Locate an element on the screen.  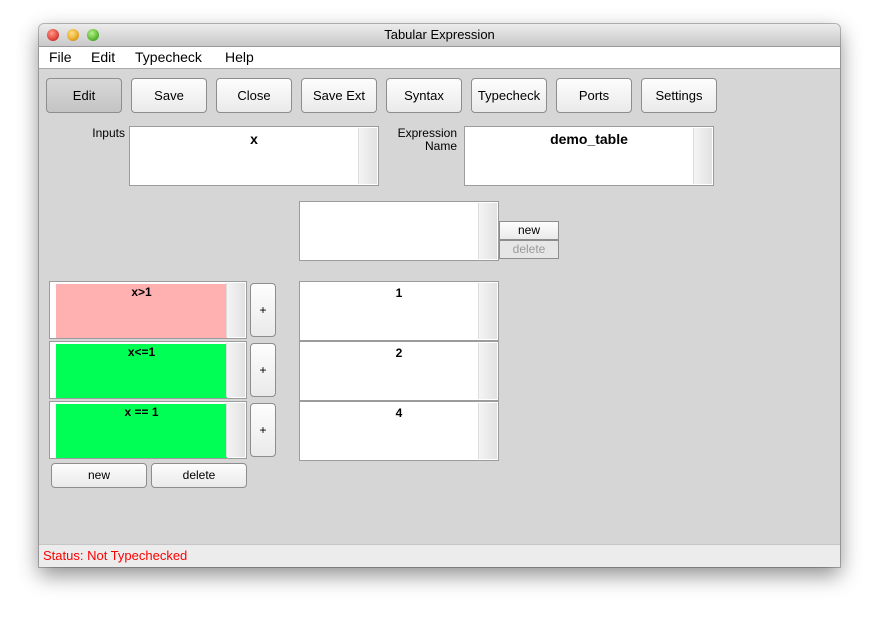
new-row-button: new is located at coordinates (99, 475).